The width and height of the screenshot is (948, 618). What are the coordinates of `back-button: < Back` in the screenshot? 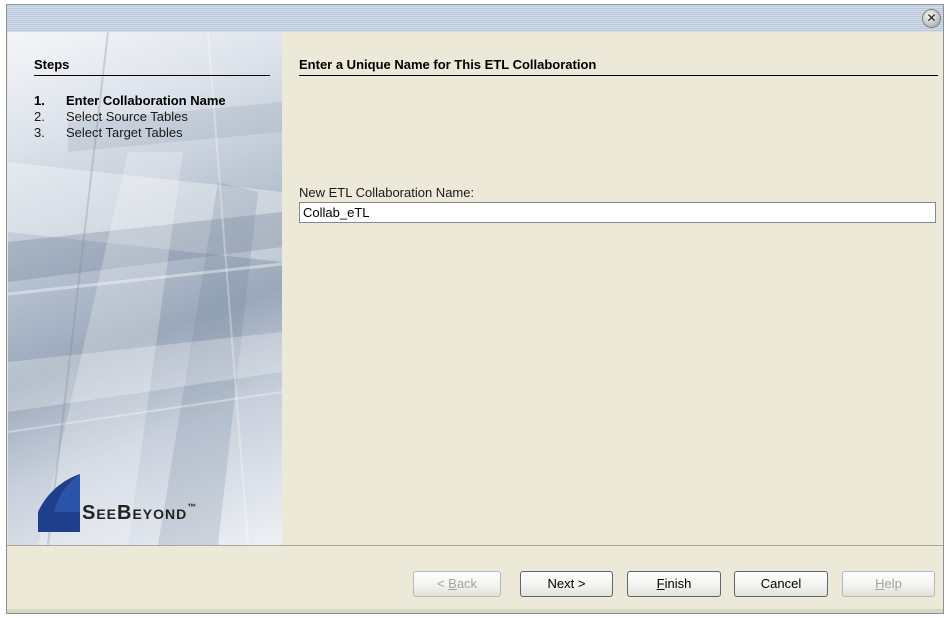 It's located at (457, 584).